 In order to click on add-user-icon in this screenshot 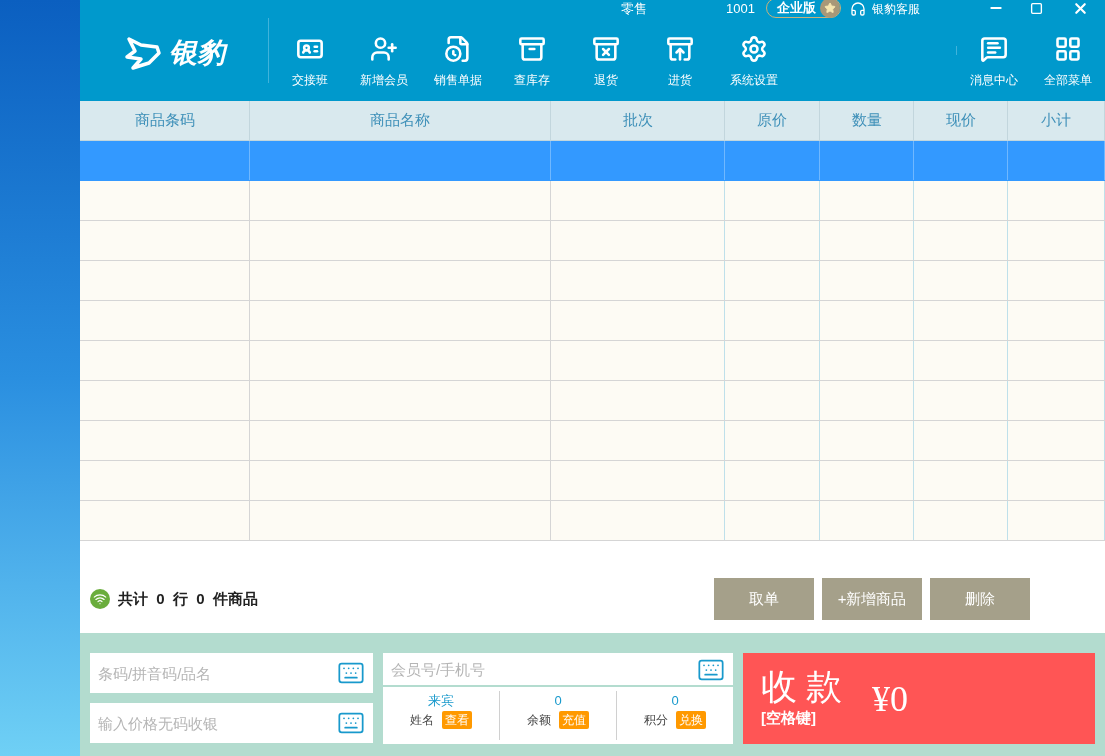, I will do `click(384, 49)`.